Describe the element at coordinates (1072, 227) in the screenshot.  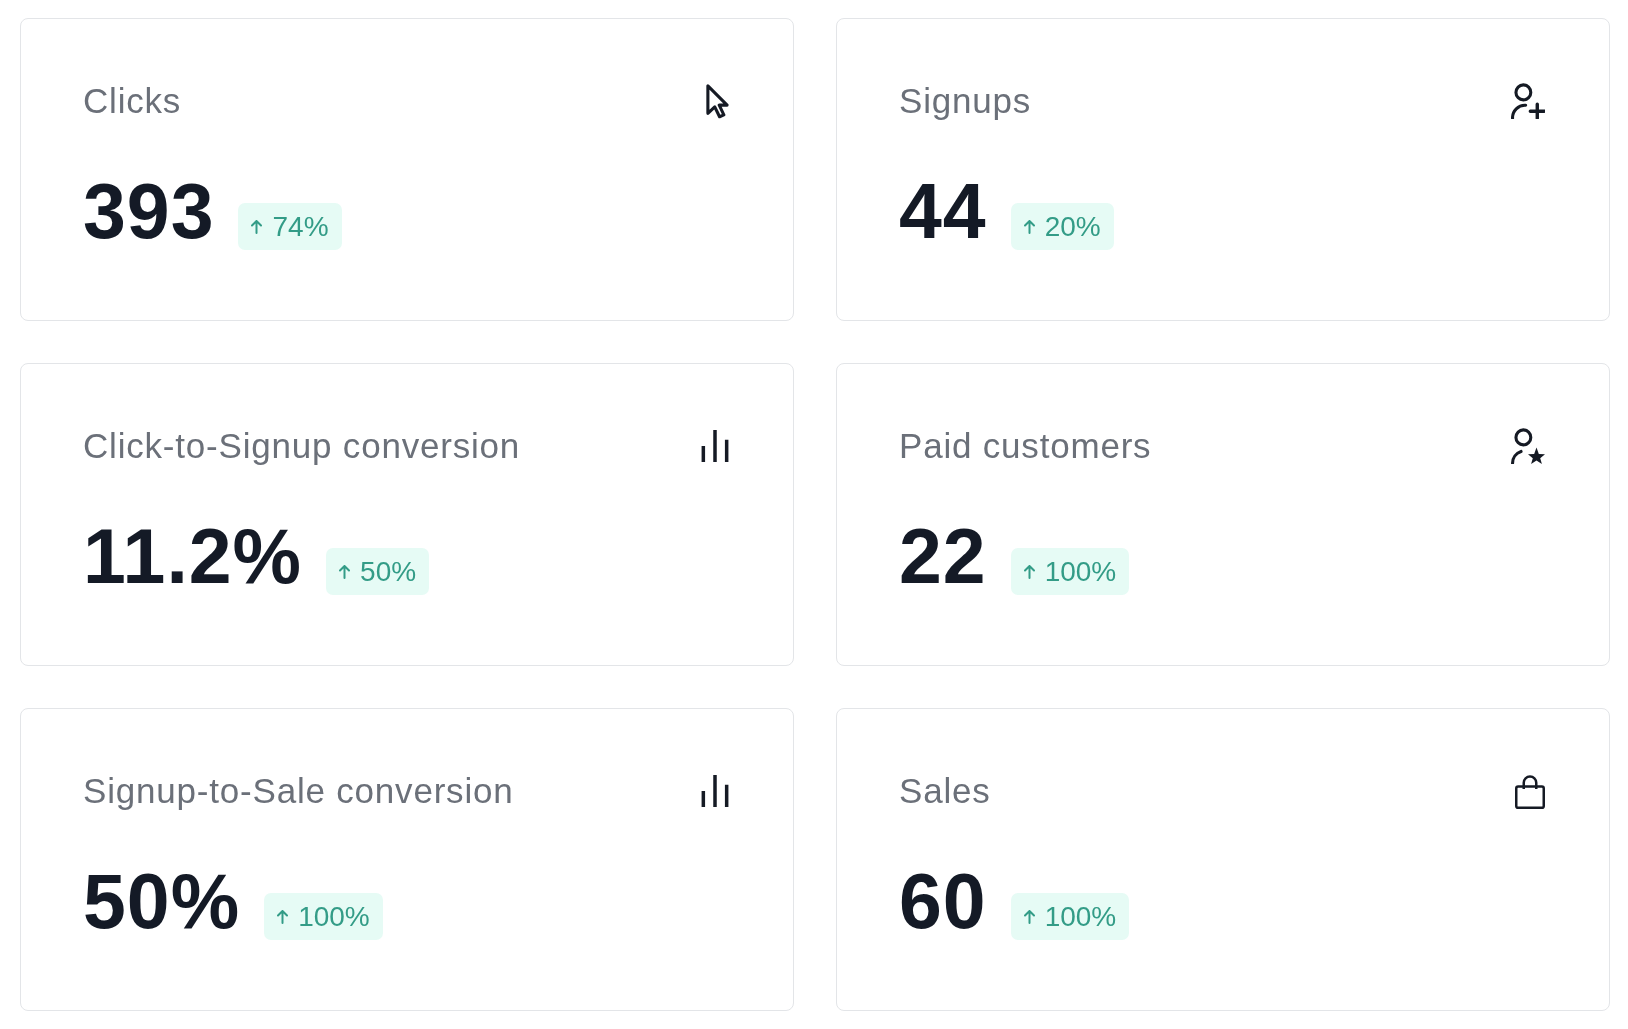
I see `percent-change: 20%` at that location.